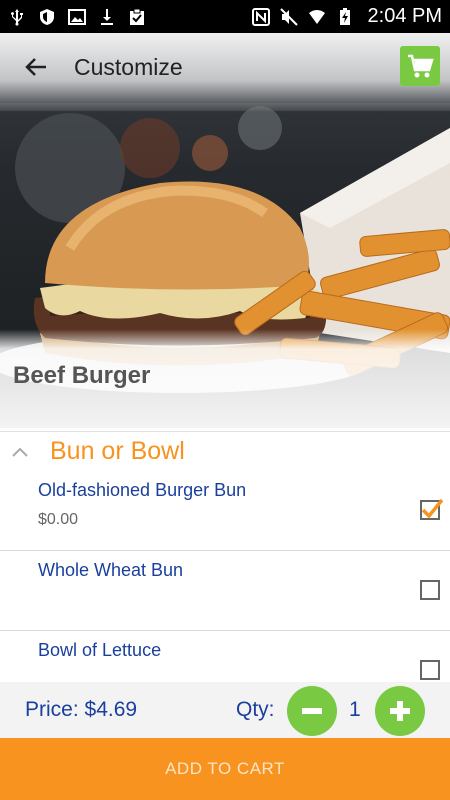 The height and width of the screenshot is (800, 450). I want to click on clipboard-check-icon, so click(137, 16).